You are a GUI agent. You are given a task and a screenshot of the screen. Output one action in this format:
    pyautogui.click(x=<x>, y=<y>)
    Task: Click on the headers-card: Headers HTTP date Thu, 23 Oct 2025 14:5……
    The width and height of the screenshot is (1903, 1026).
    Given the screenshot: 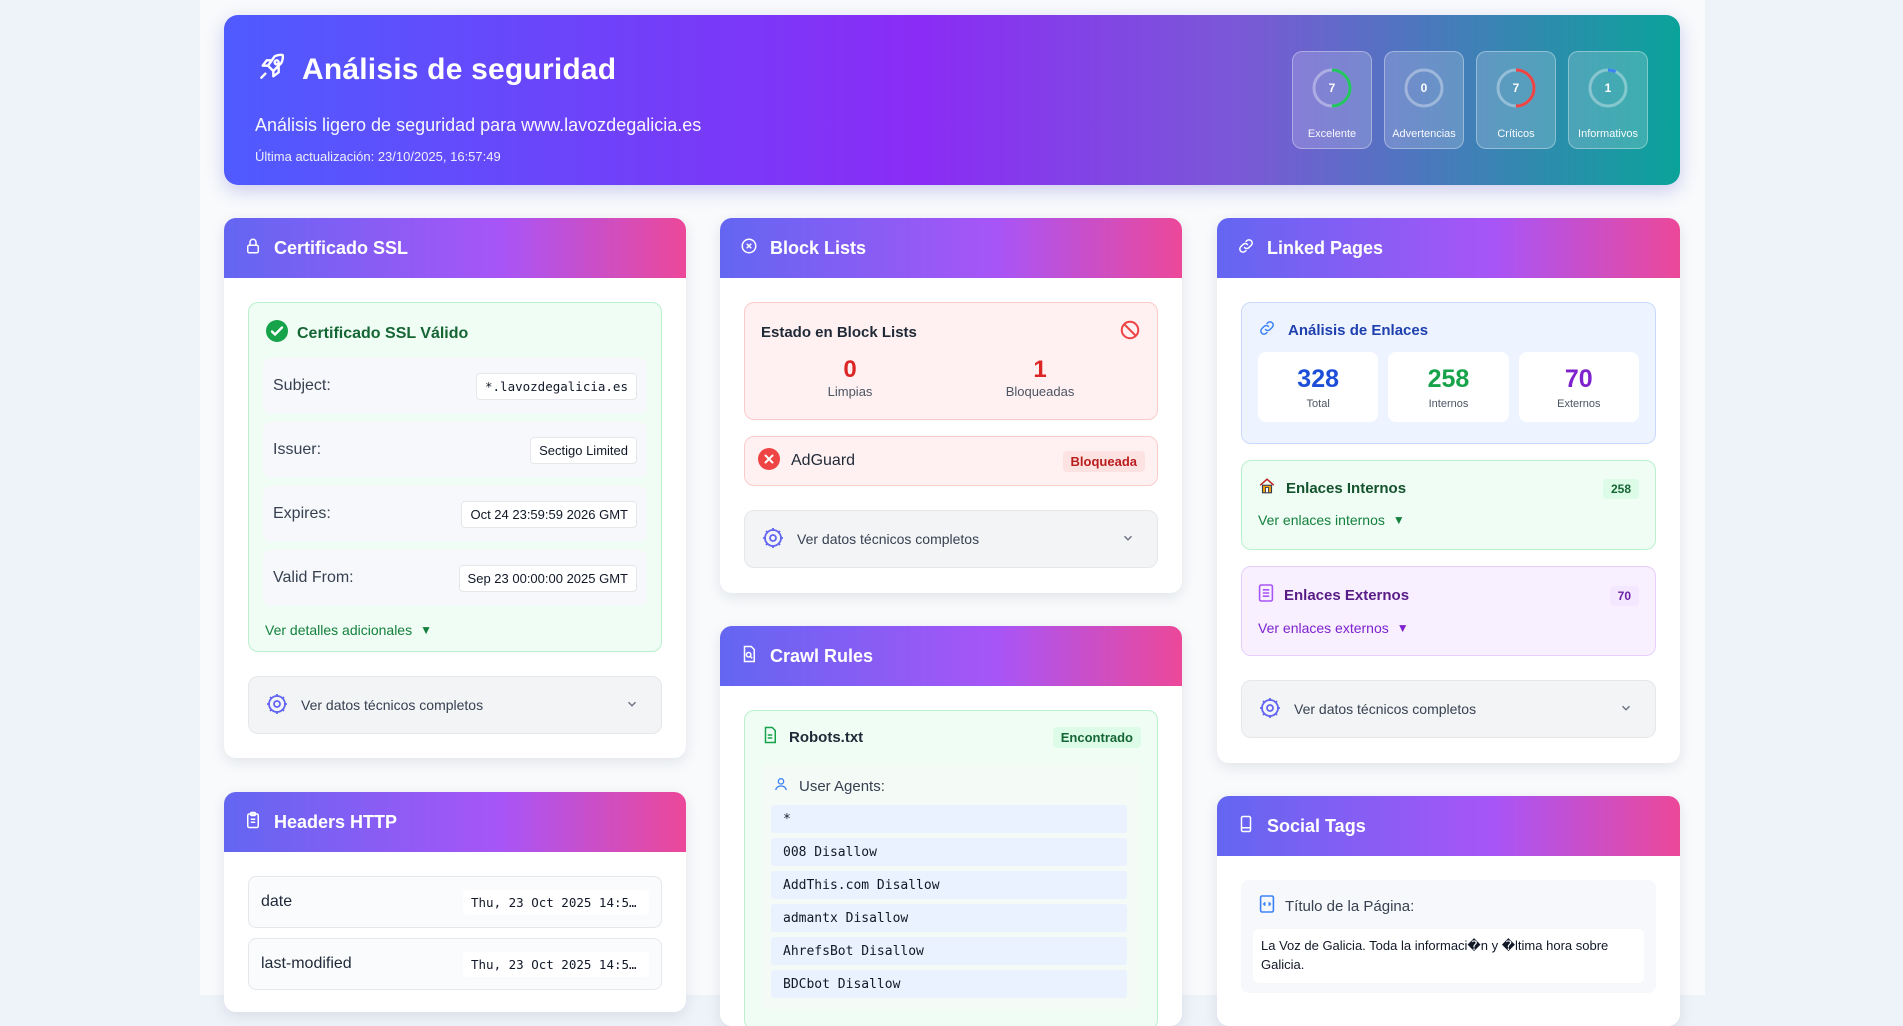 What is the action you would take?
    pyautogui.click(x=455, y=902)
    